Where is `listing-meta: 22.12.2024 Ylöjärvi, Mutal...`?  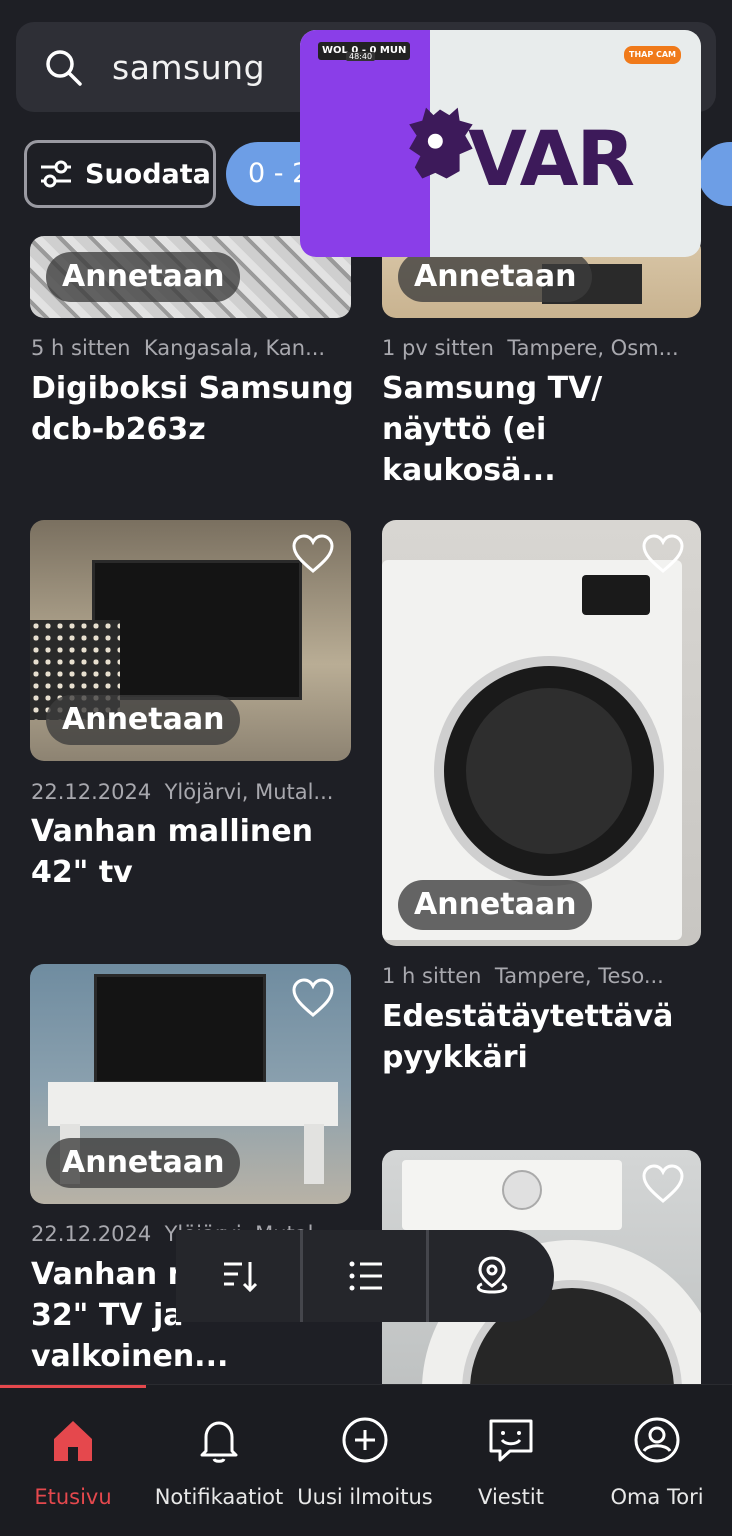
listing-meta: 22.12.2024 Ylöjärvi, Mutal... is located at coordinates (182, 792).